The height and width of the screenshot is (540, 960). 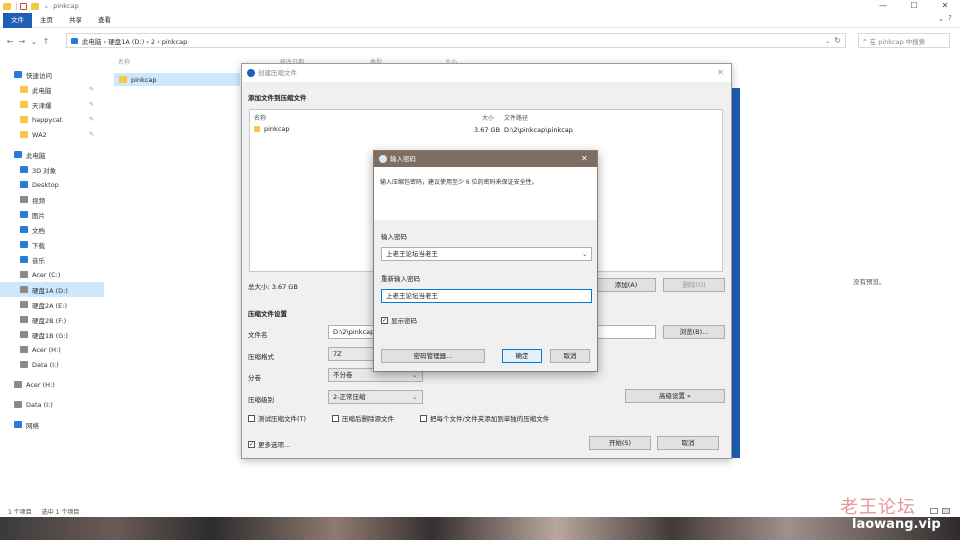 What do you see at coordinates (17, 20) in the screenshot?
I see `tab-file: 文件` at bounding box center [17, 20].